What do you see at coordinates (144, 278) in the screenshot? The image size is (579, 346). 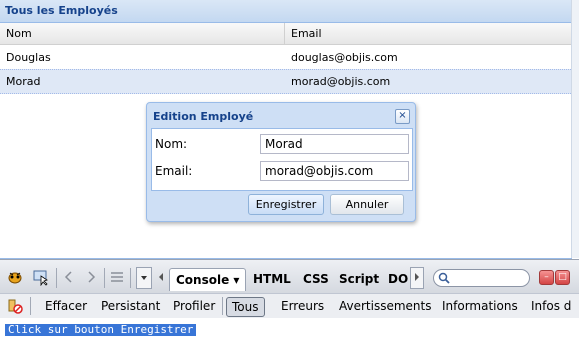 I see `dropdown-icon` at bounding box center [144, 278].